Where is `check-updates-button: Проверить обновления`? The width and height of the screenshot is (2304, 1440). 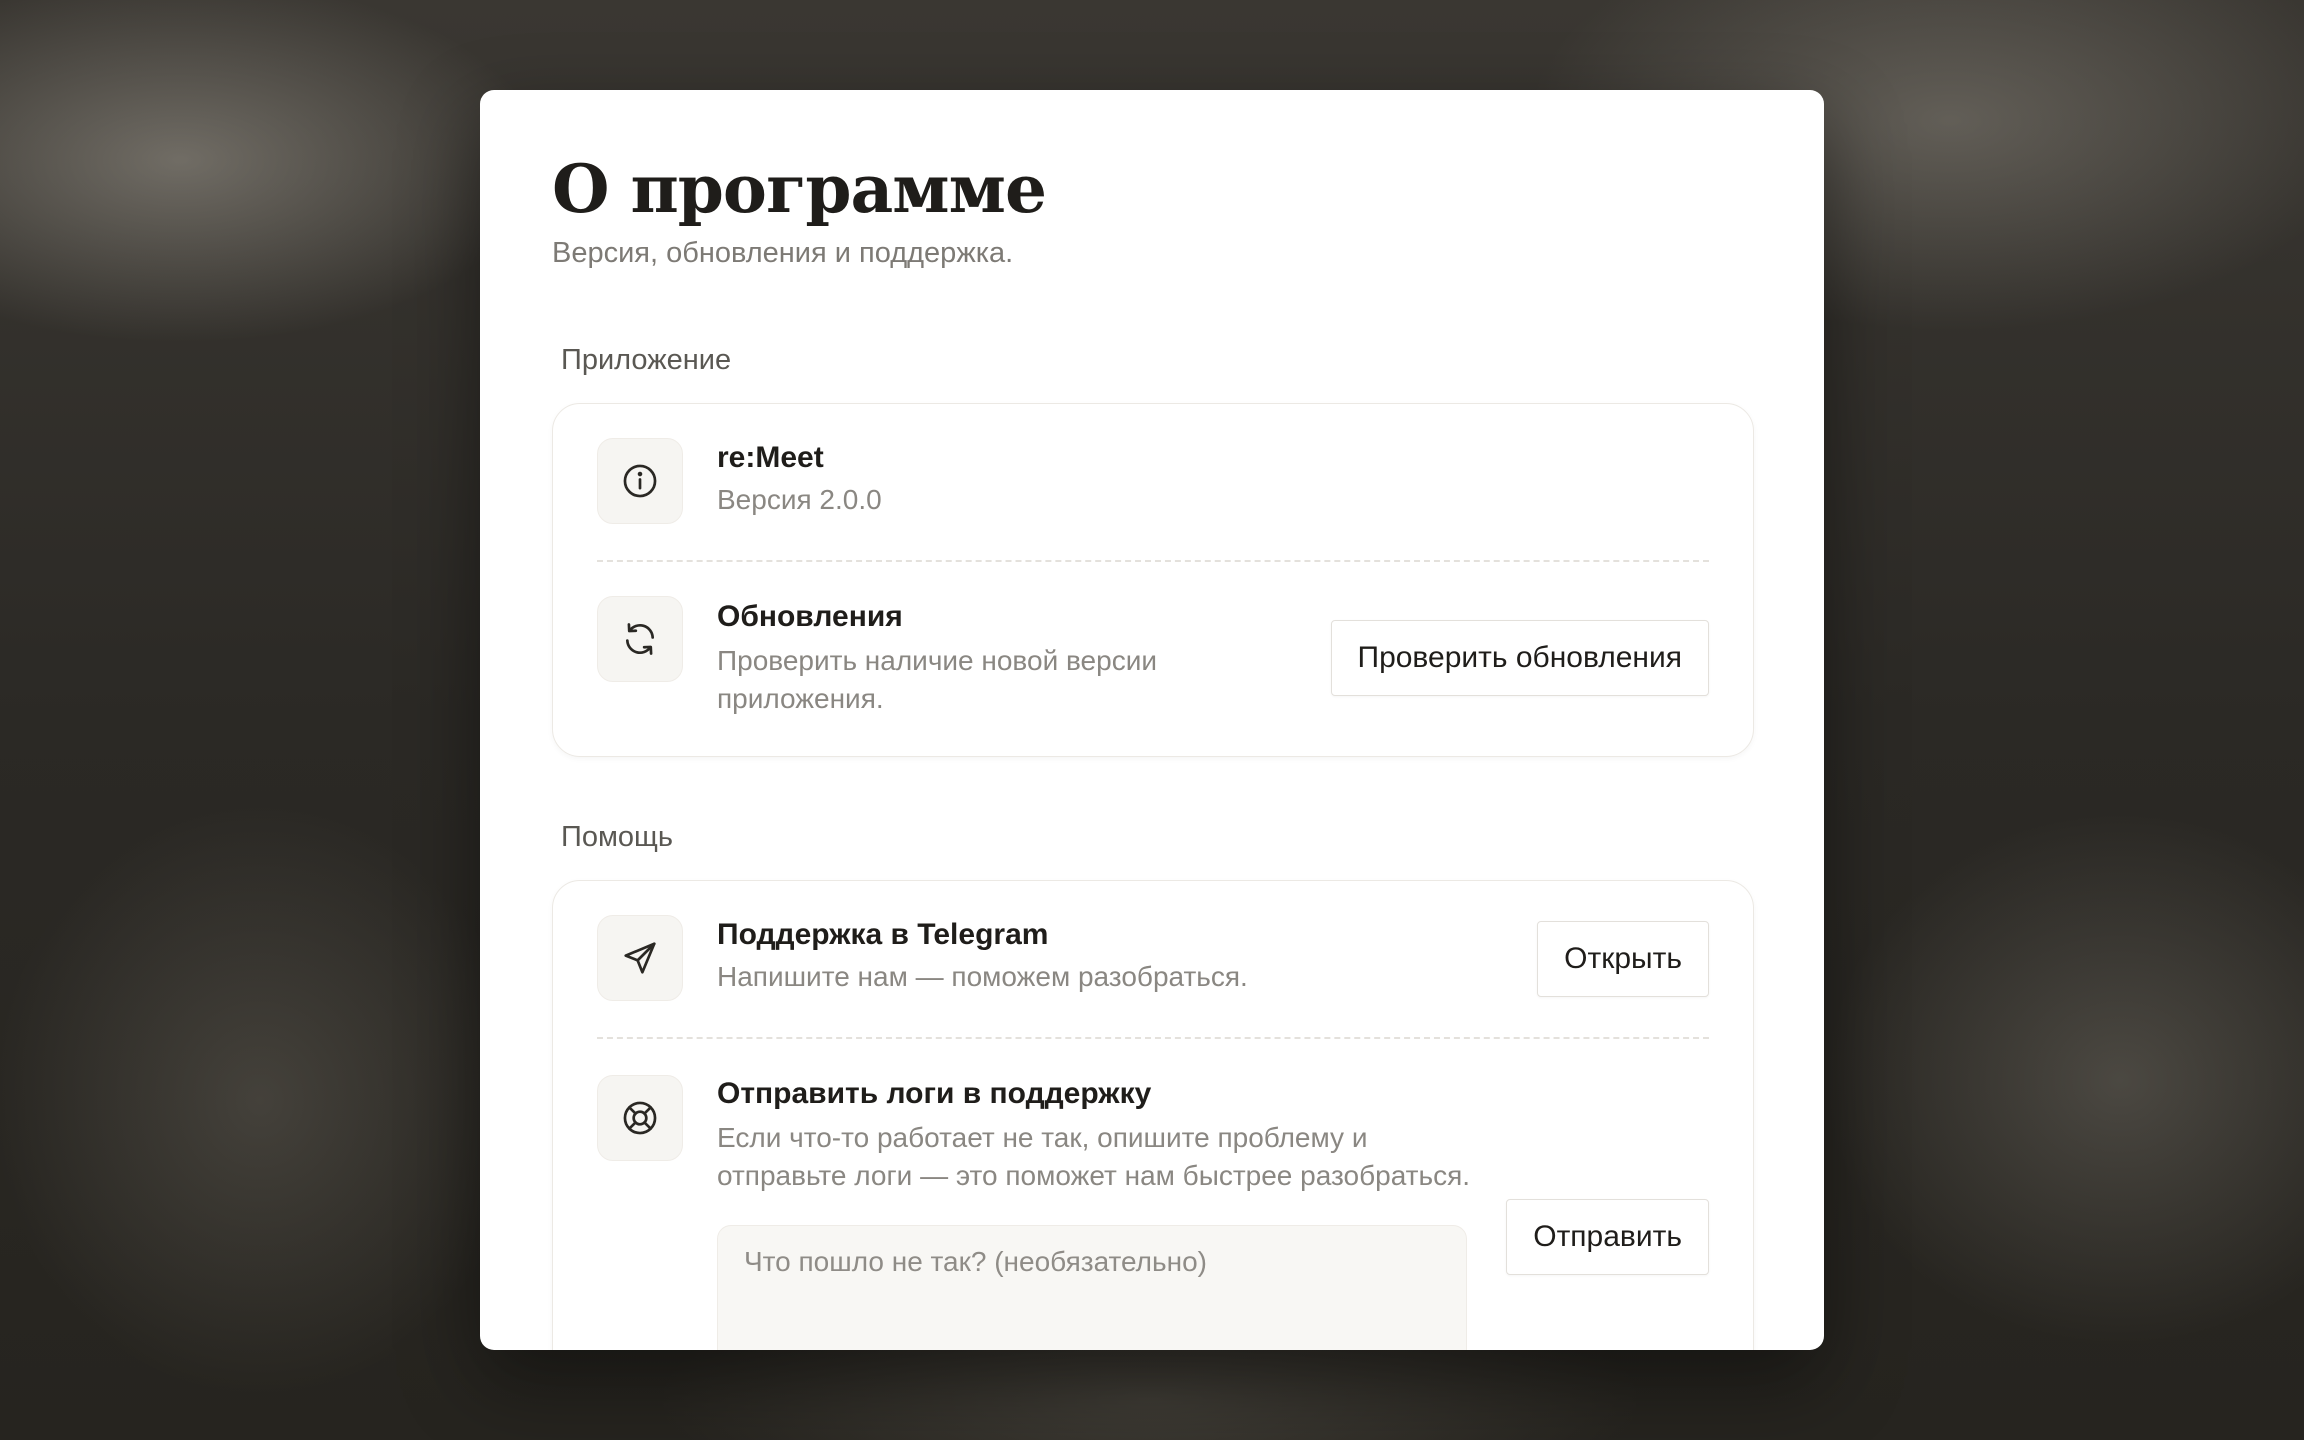 check-updates-button: Проверить обновления is located at coordinates (1519, 658).